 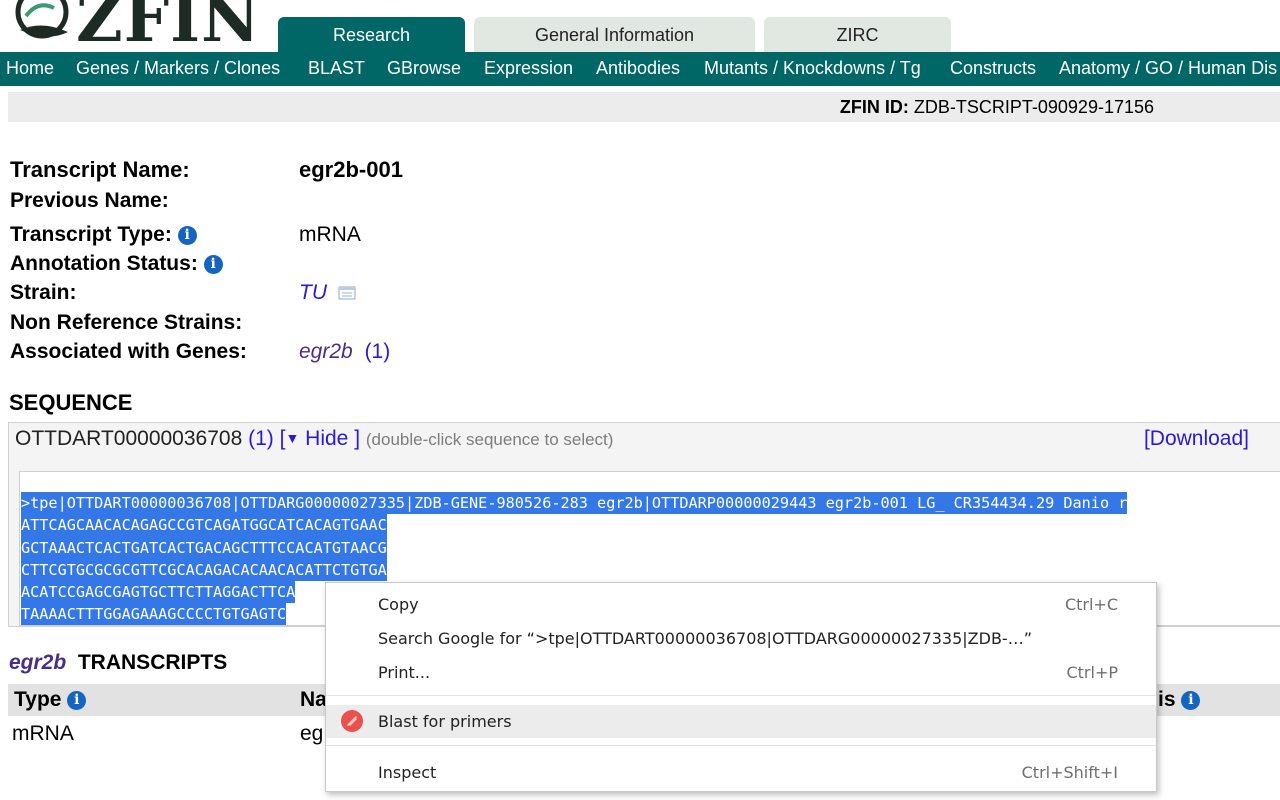 What do you see at coordinates (326, 351) in the screenshot?
I see `gene-link: egr2b` at bounding box center [326, 351].